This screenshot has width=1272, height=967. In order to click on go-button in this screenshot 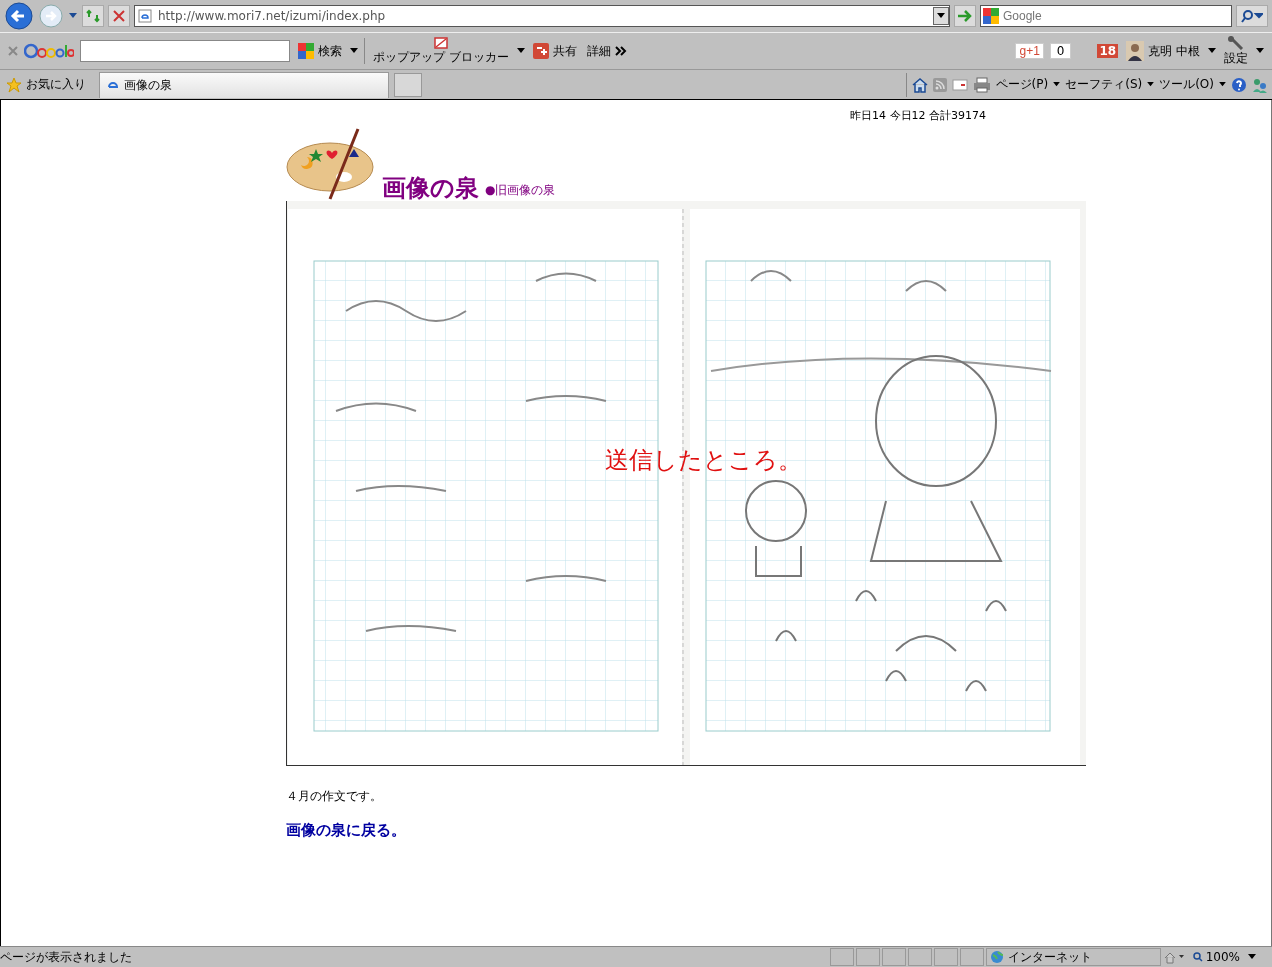, I will do `click(965, 16)`.